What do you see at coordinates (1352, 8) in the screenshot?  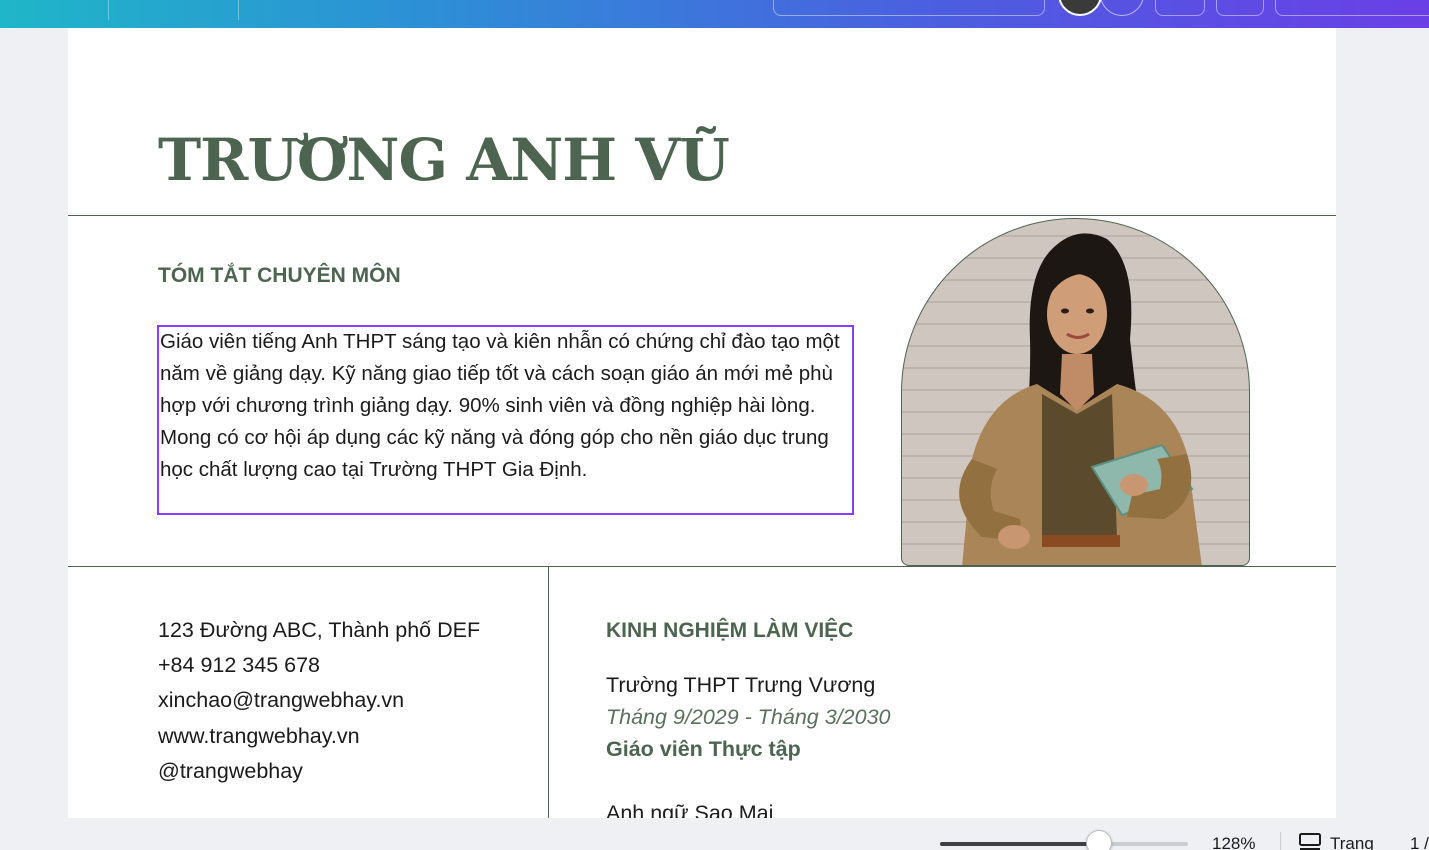 I see `share-button` at bounding box center [1352, 8].